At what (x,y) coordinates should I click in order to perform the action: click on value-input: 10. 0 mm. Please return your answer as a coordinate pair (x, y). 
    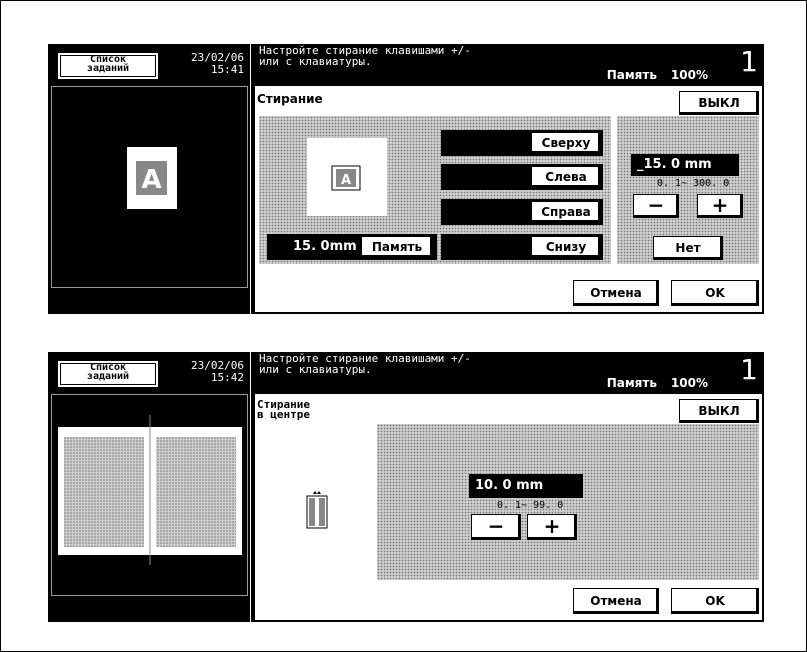
    Looking at the image, I should click on (526, 486).